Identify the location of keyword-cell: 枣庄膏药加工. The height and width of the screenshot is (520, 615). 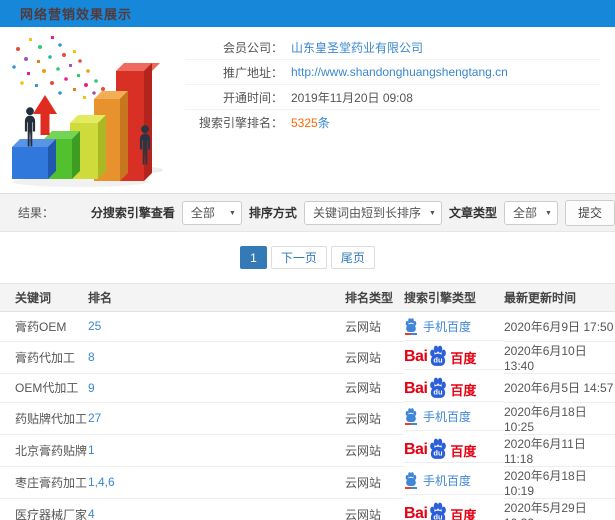
(44, 482).